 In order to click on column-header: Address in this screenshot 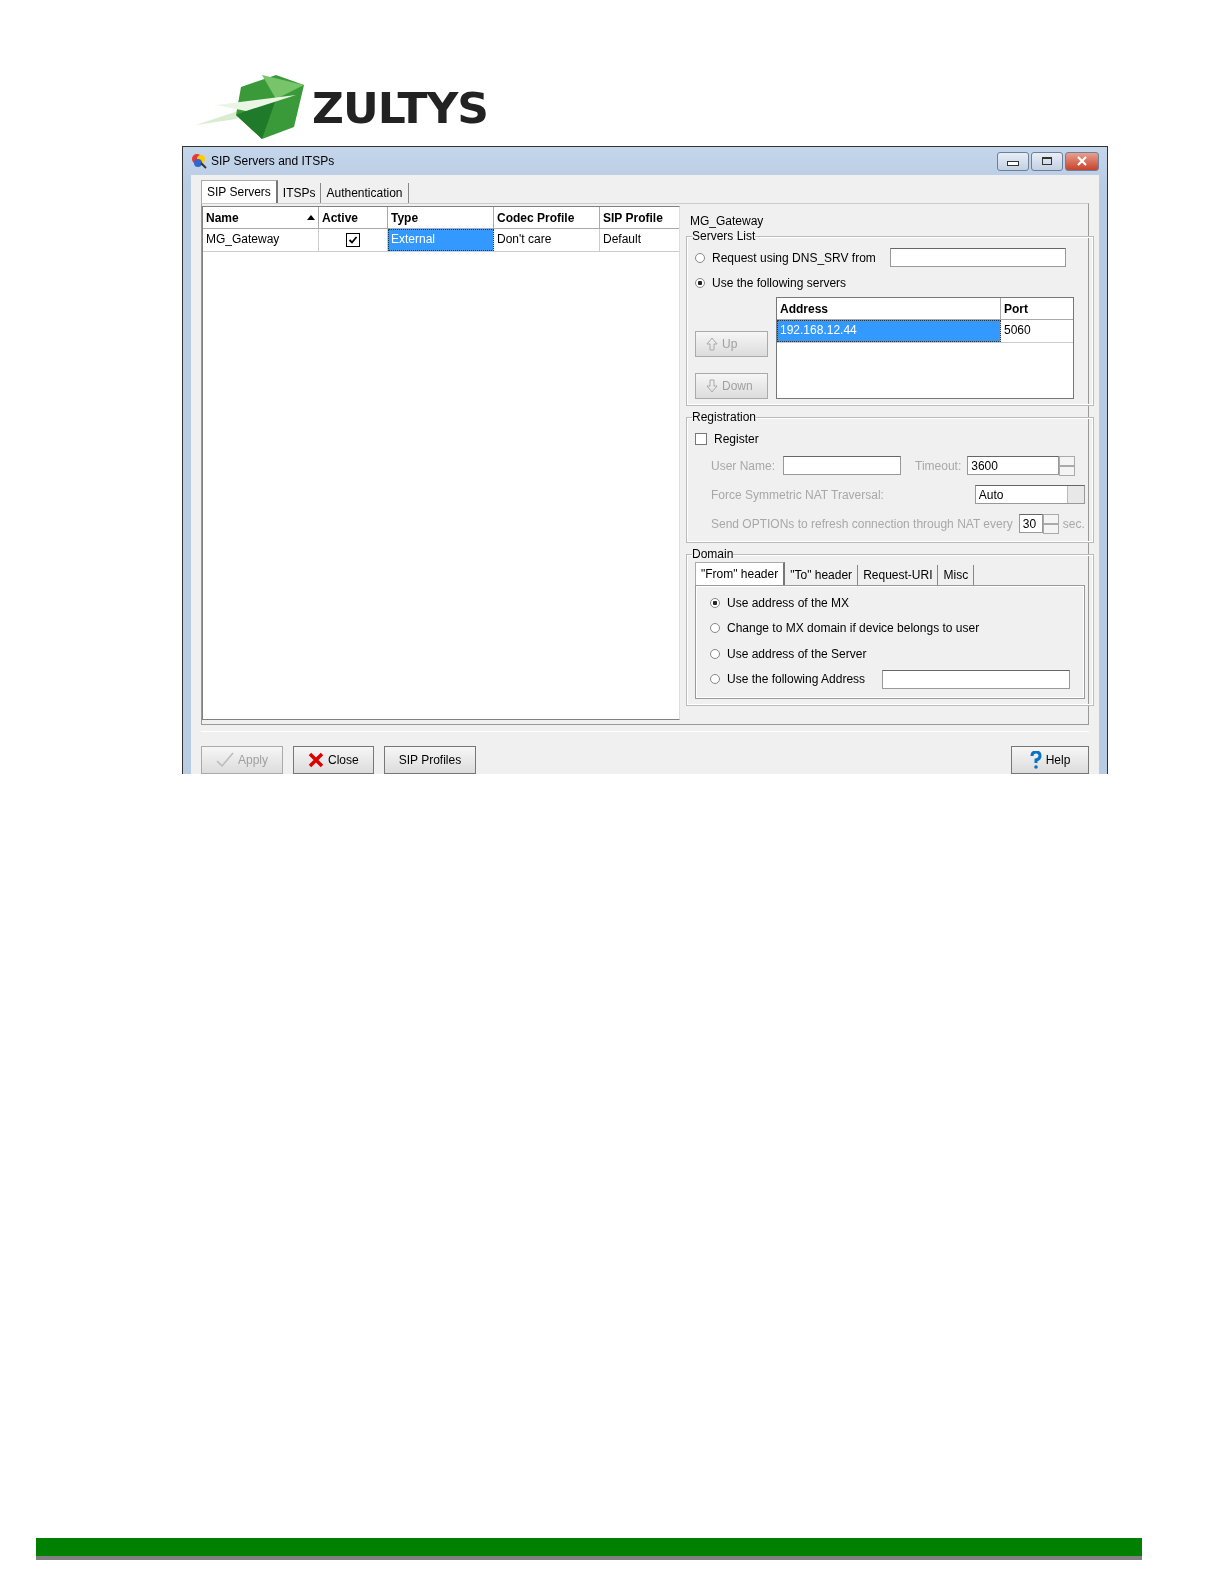, I will do `click(889, 308)`.